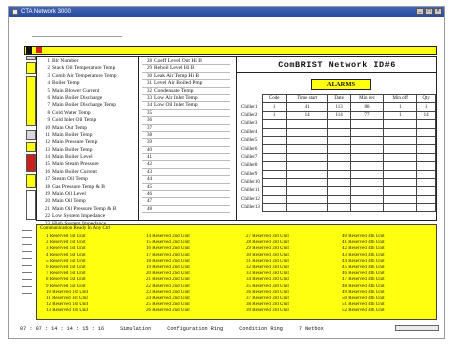 The height and width of the screenshot is (345, 453). Describe the element at coordinates (88, 157) in the screenshot. I see `device-row: 14 Main Boiler Level` at that location.